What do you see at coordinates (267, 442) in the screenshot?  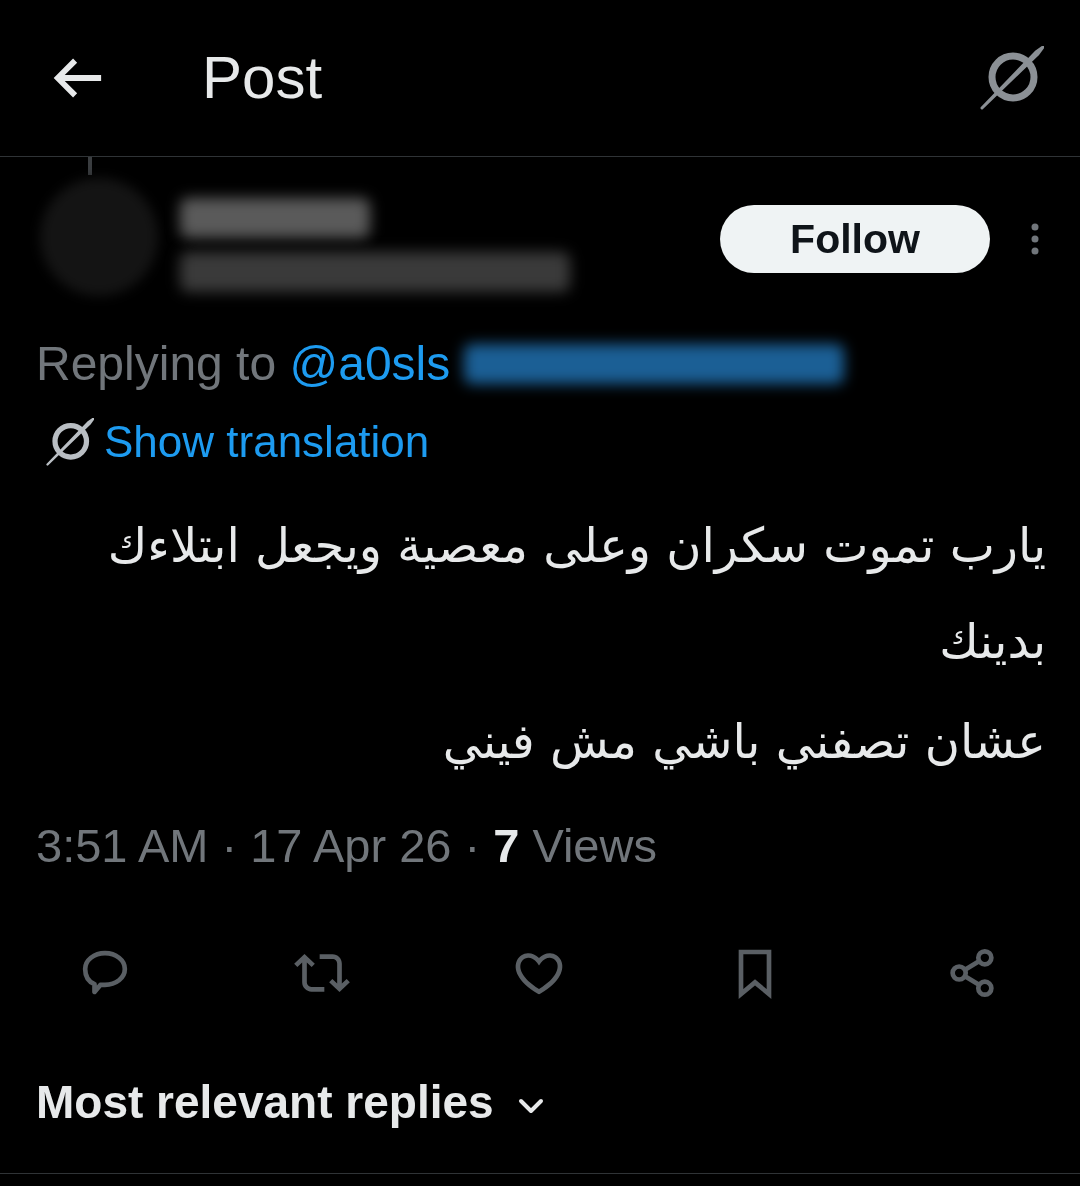 I see `show-translation-link: Show translation` at bounding box center [267, 442].